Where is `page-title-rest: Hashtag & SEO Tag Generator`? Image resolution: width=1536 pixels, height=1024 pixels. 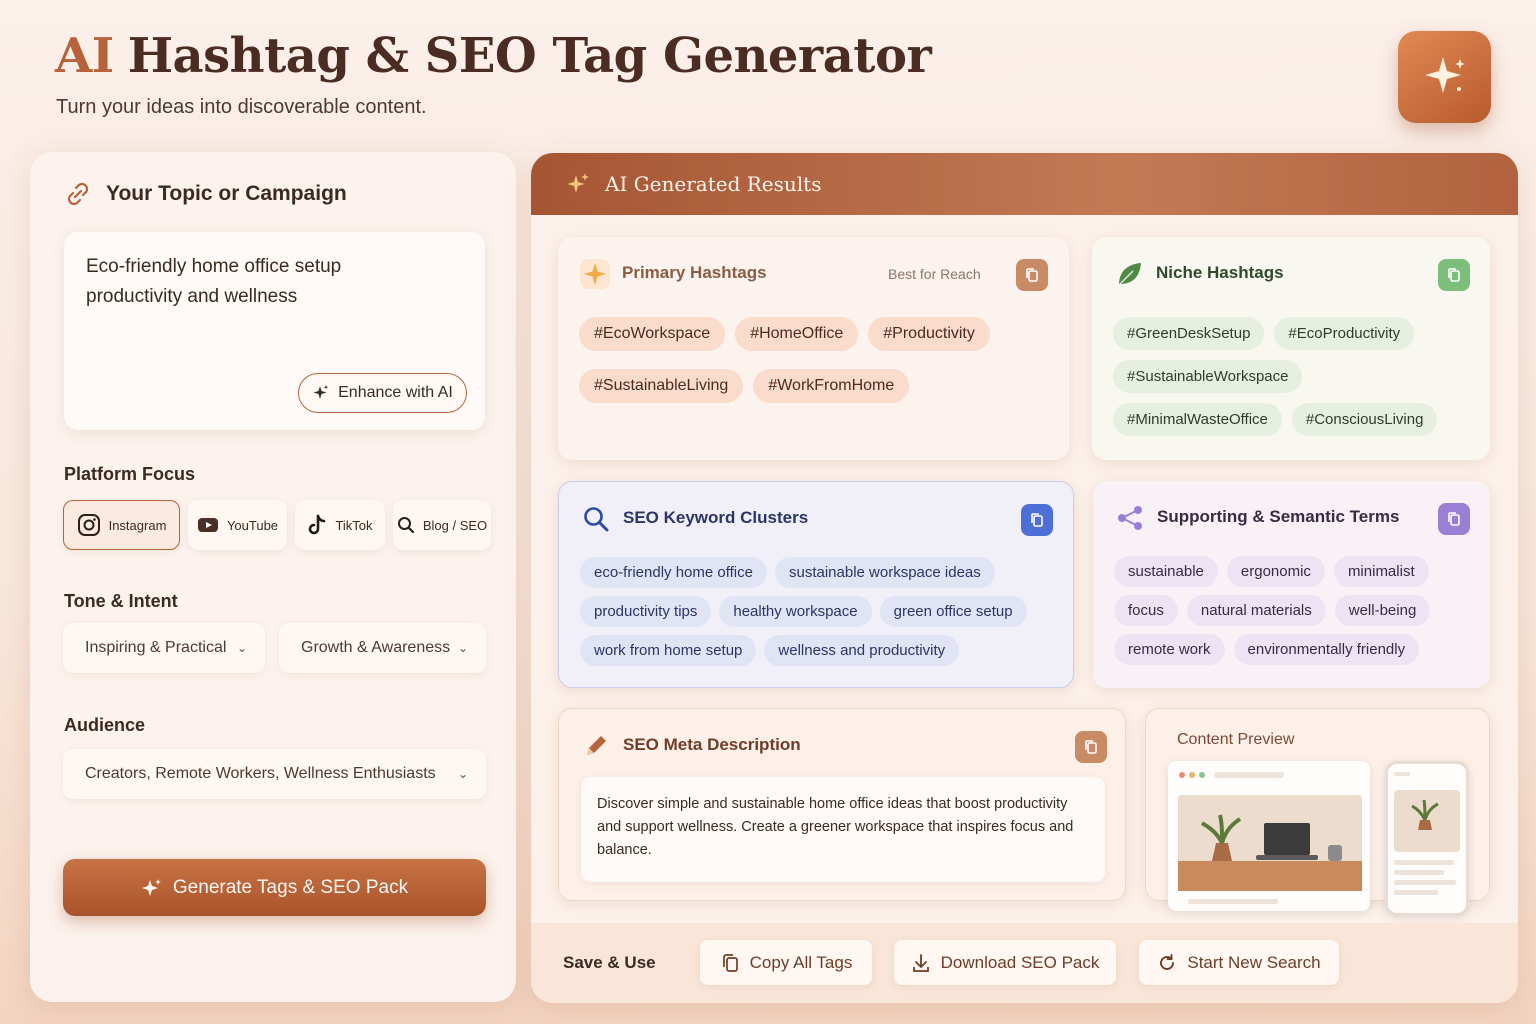 page-title-rest: Hashtag & SEO Tag Generator is located at coordinates (529, 56).